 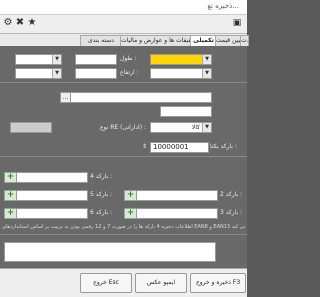 What do you see at coordinates (186, 111) in the screenshot?
I see `code2-input` at bounding box center [186, 111].